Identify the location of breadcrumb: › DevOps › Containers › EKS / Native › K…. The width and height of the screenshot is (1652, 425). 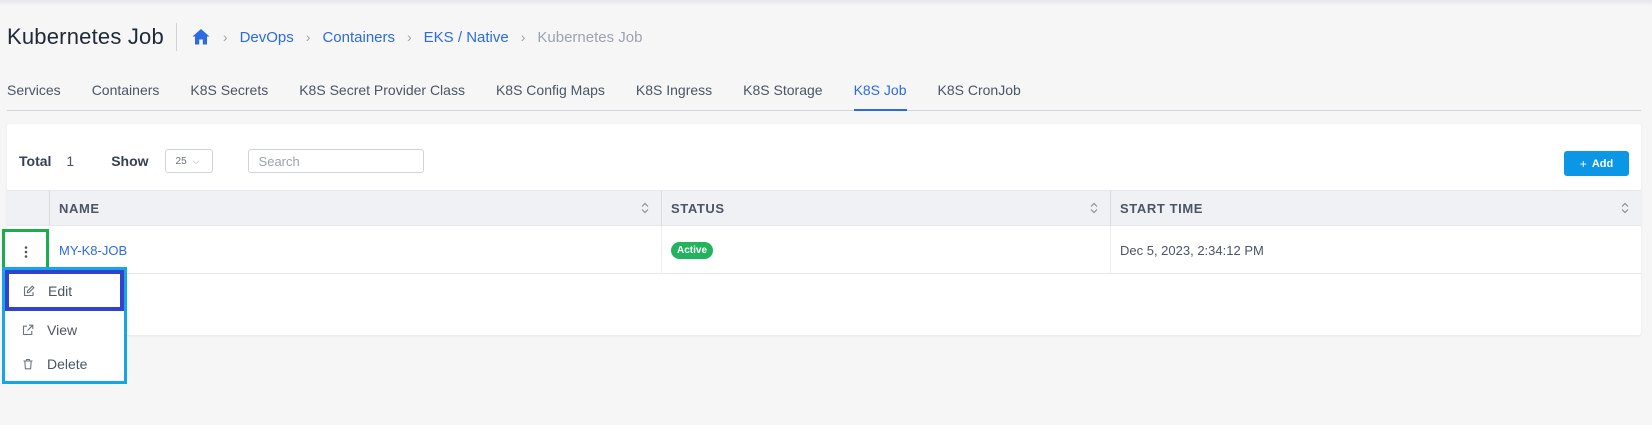
(417, 37).